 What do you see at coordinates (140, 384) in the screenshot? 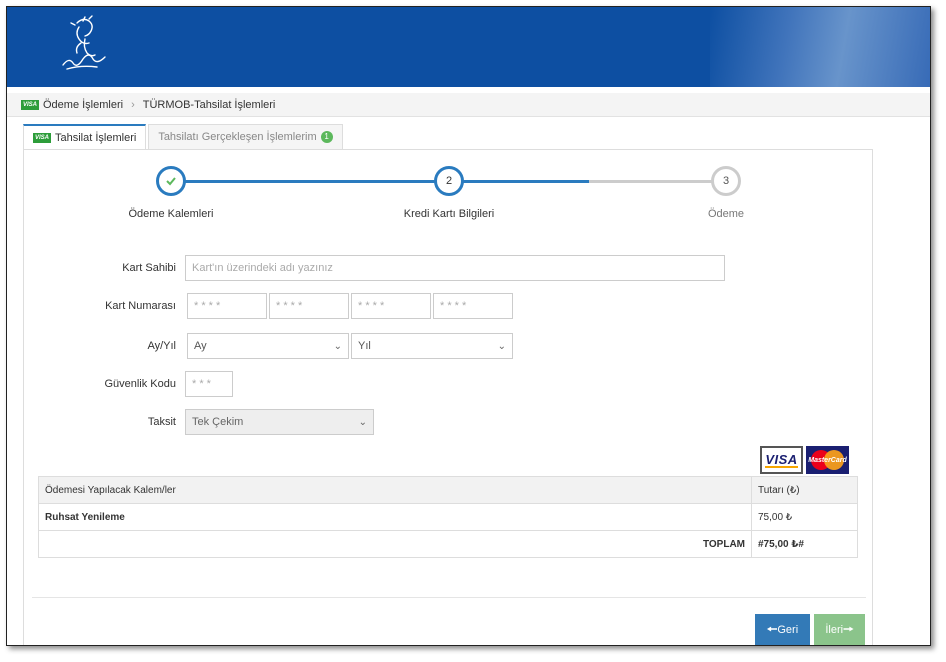
I see `cvv-label: Güvenlik Kodu` at bounding box center [140, 384].